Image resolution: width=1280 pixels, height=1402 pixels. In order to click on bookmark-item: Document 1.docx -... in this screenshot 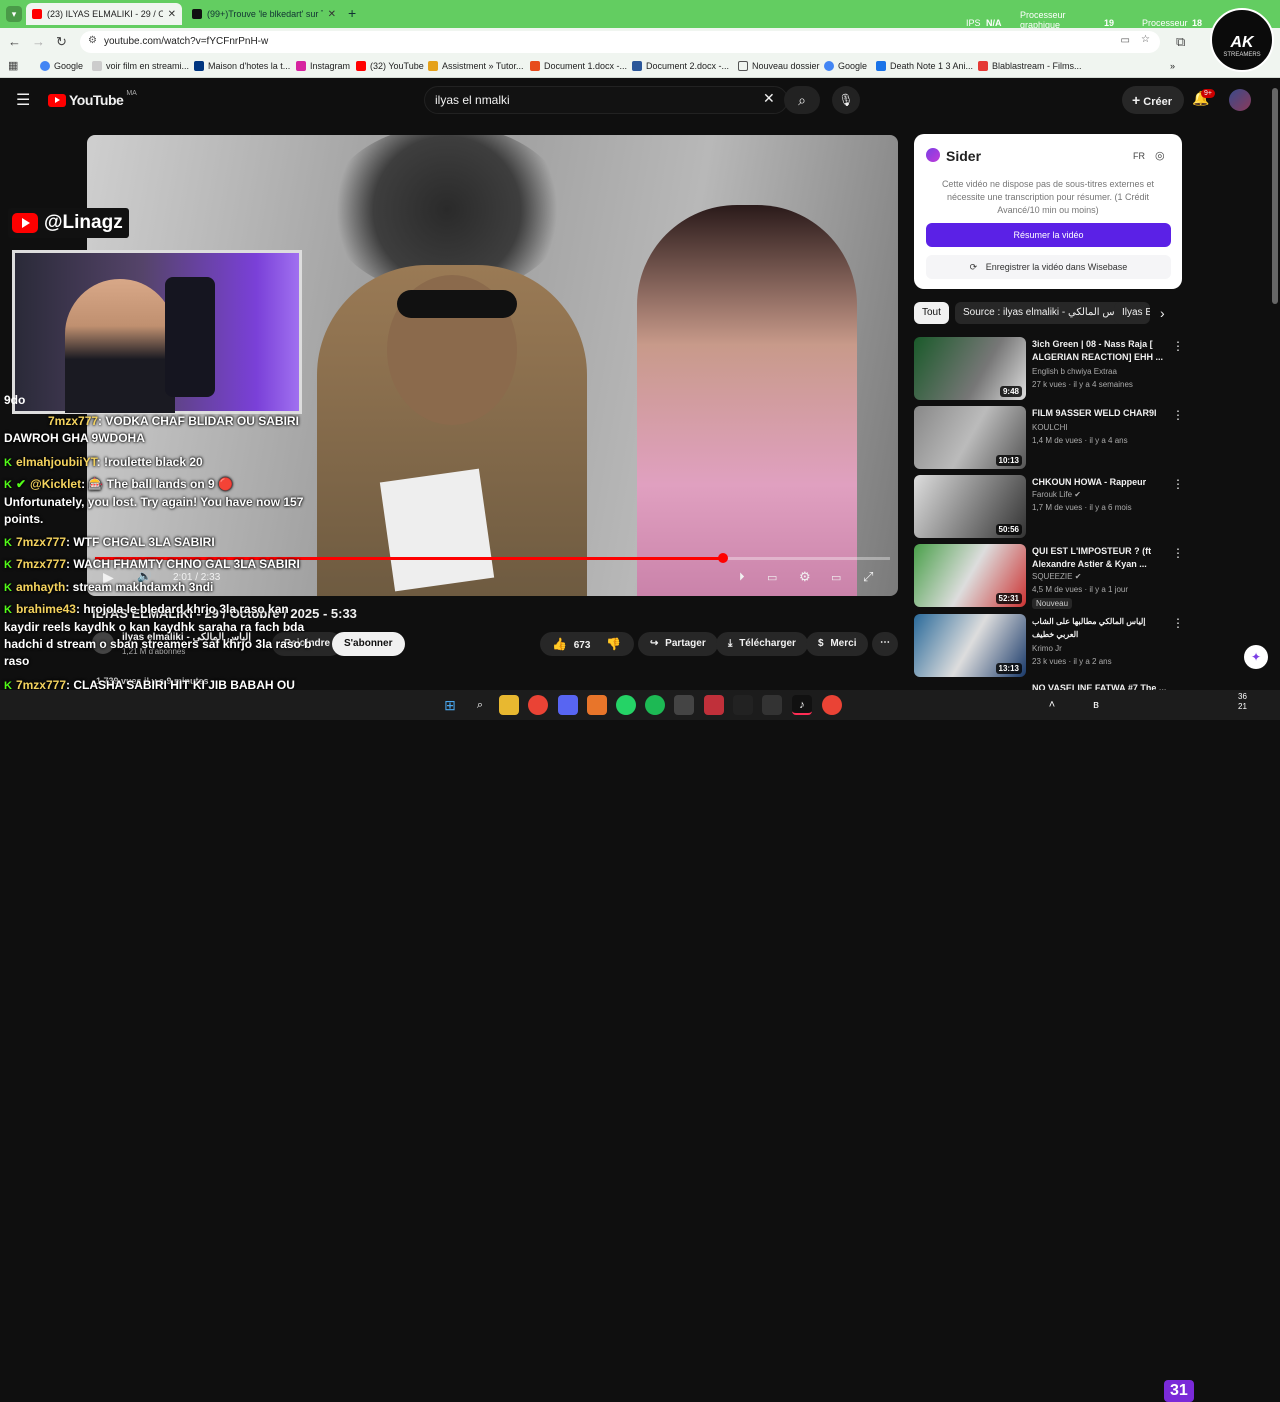, I will do `click(578, 66)`.